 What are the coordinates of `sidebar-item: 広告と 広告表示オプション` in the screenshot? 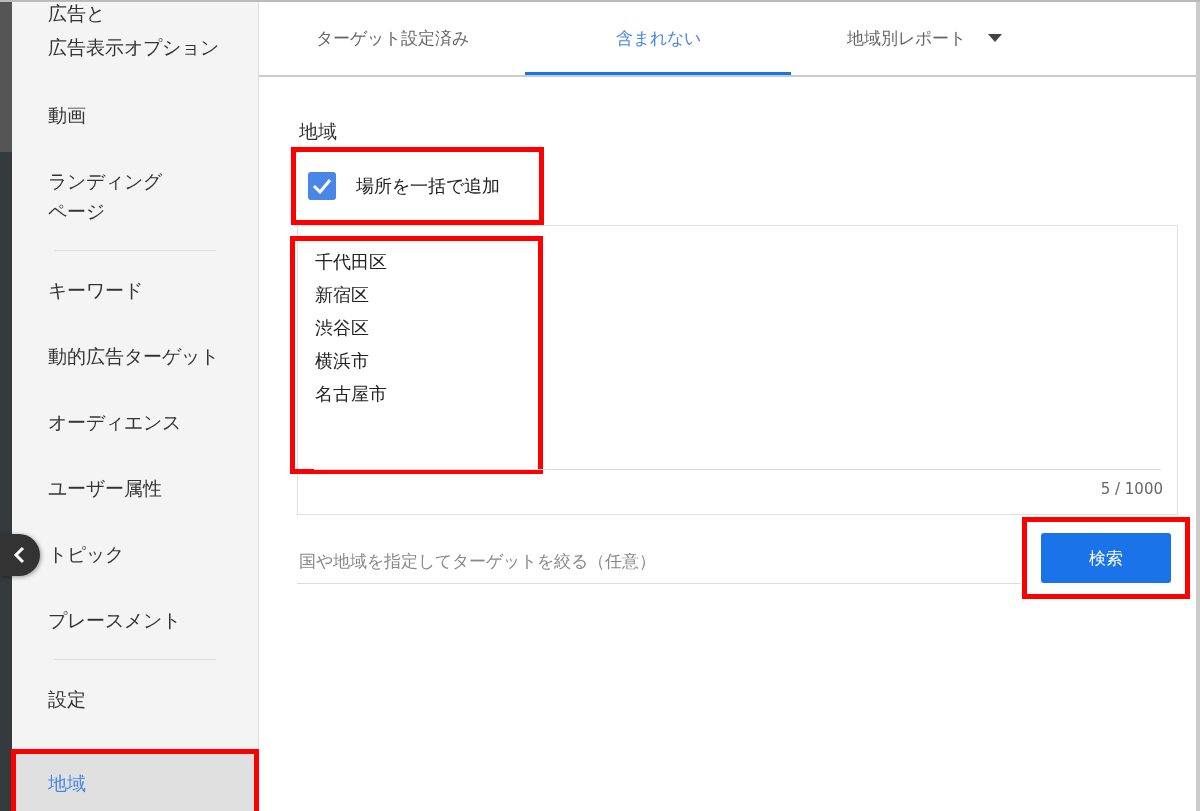 It's located at (151, 42).